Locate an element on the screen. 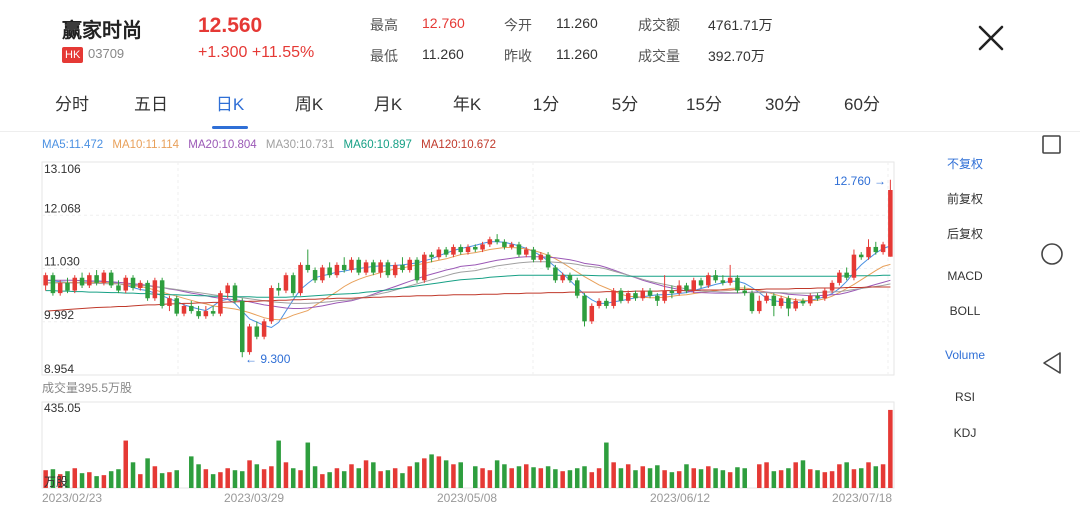 The width and height of the screenshot is (1080, 508). option-volume: Volume is located at coordinates (965, 355).